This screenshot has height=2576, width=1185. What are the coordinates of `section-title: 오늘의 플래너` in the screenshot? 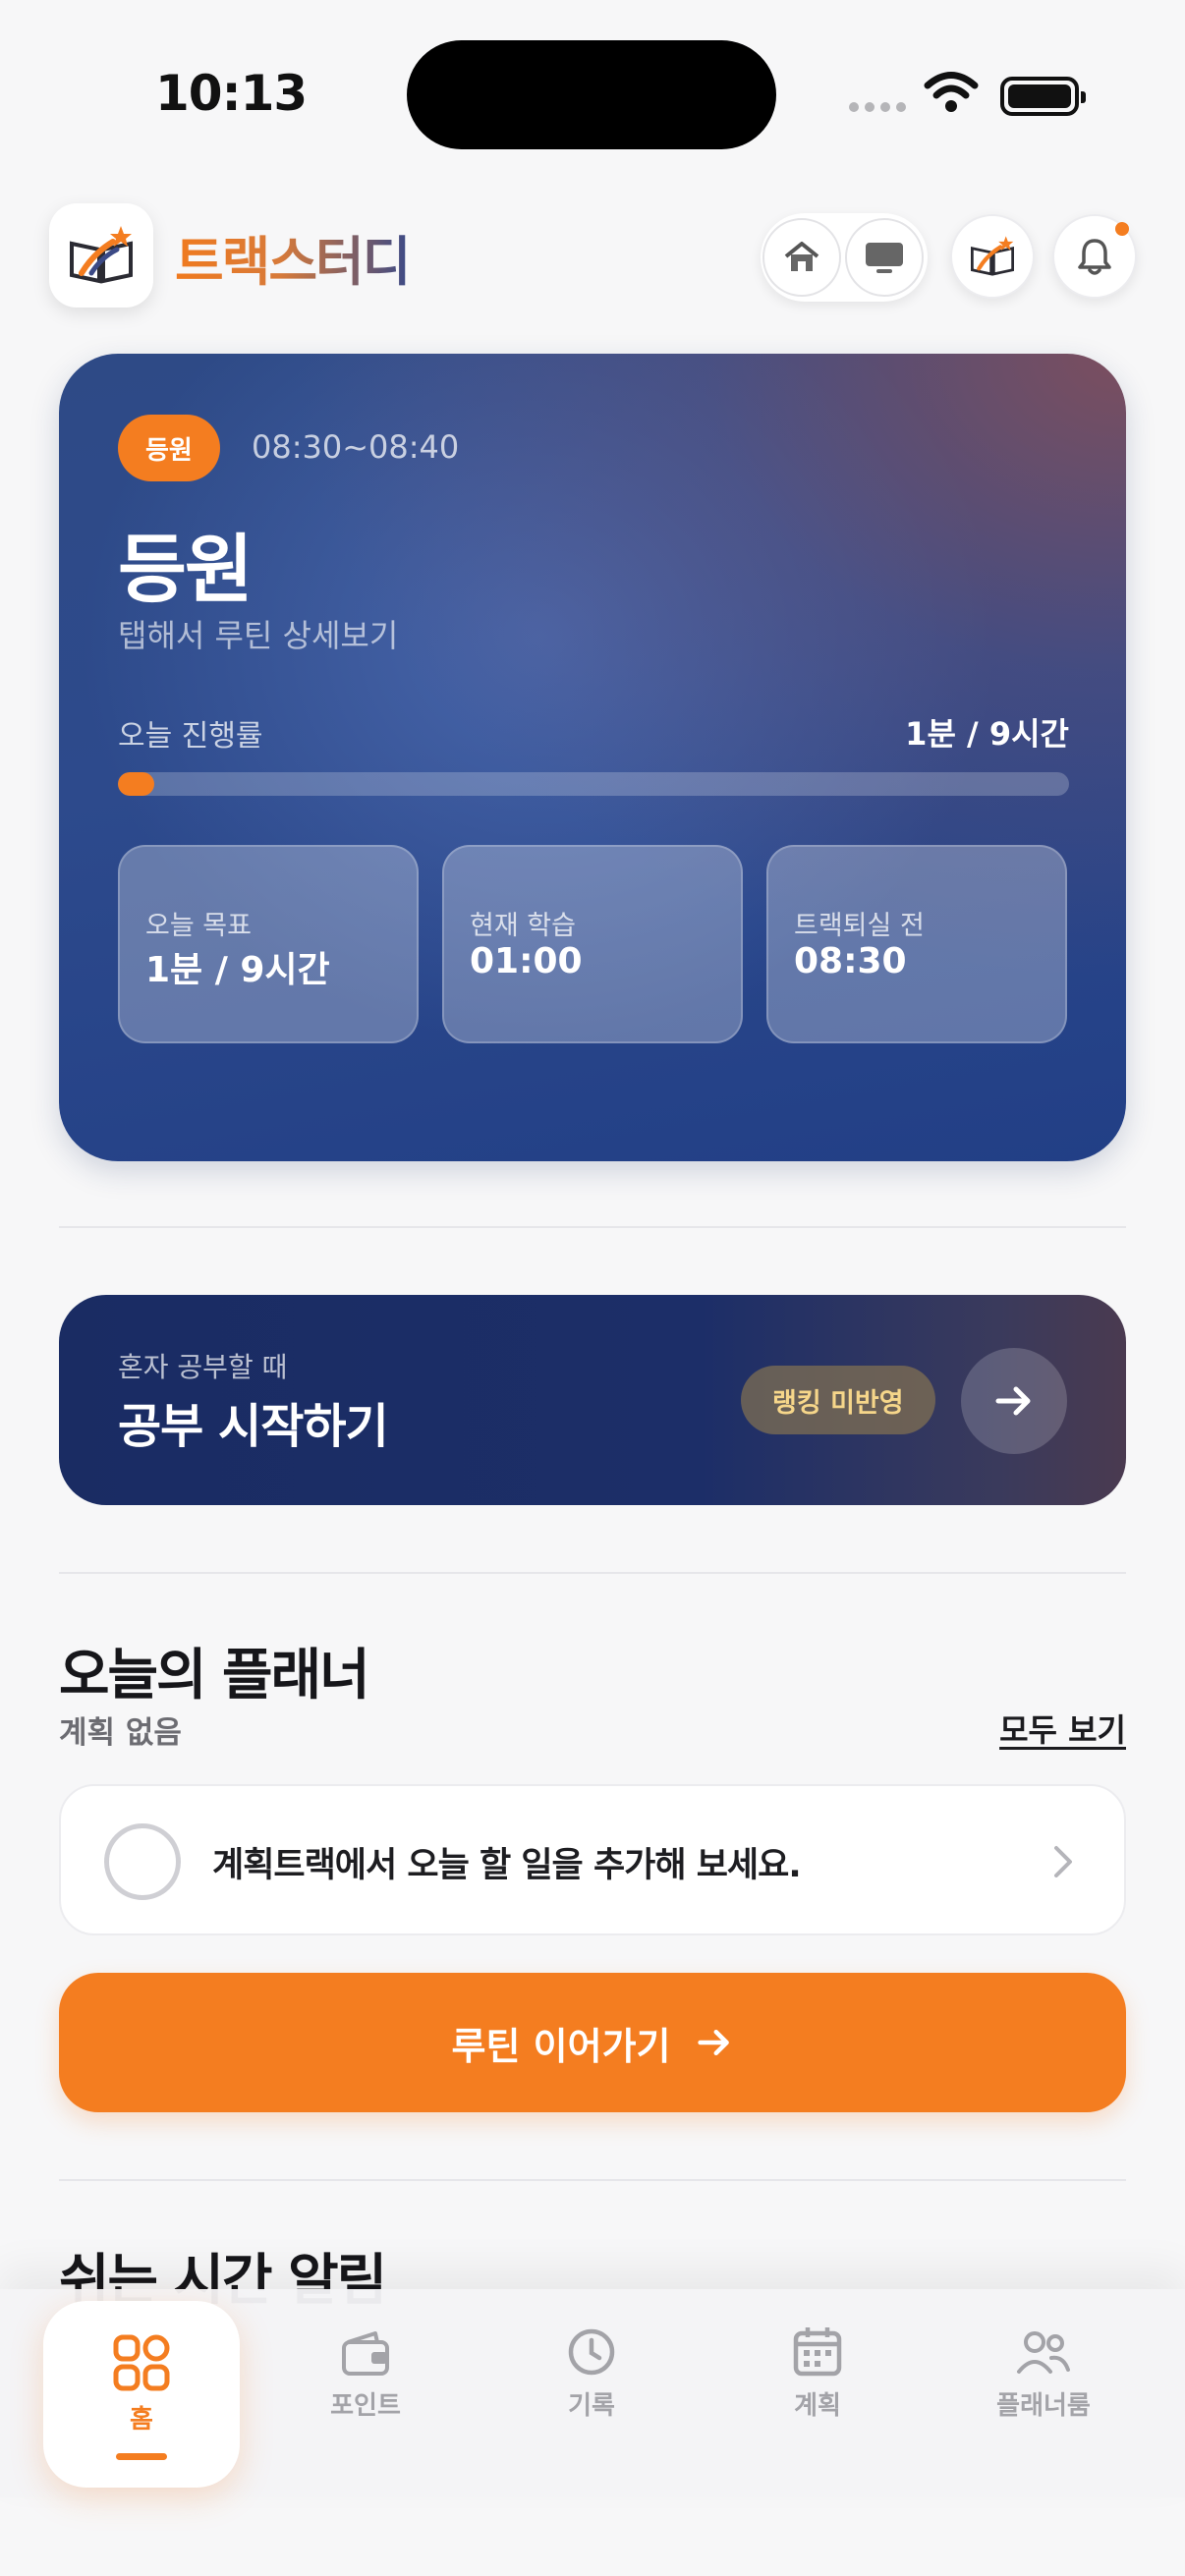 It's located at (215, 1676).